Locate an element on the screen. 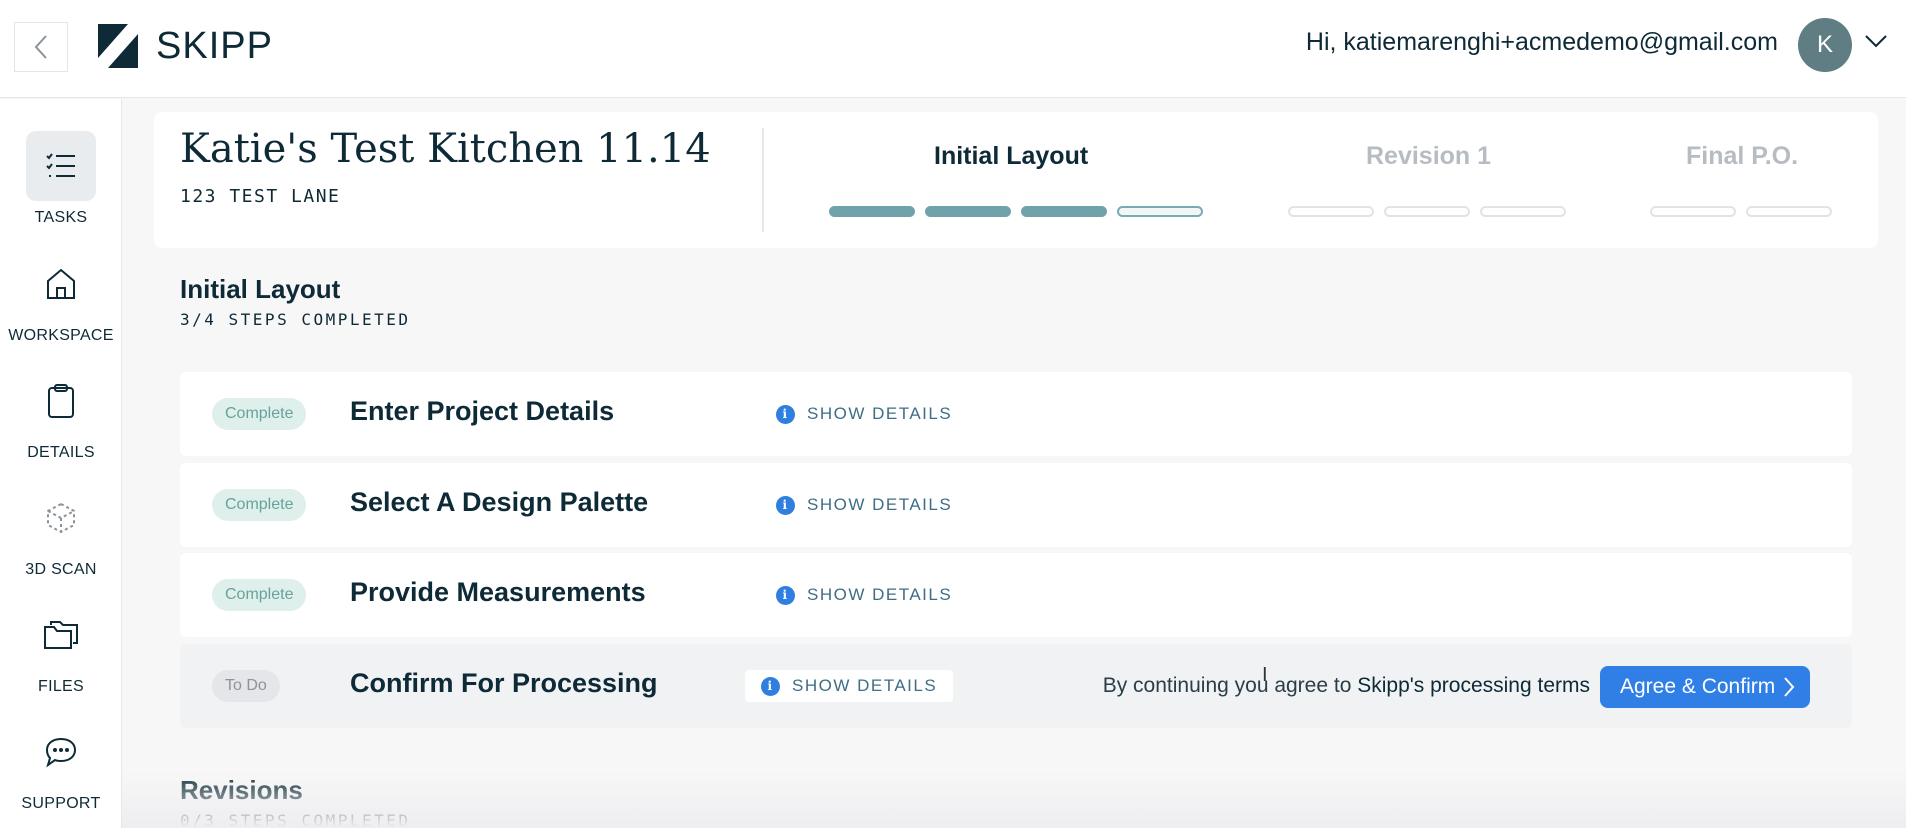  sidebar-item-label: DETAILS is located at coordinates (61, 452).